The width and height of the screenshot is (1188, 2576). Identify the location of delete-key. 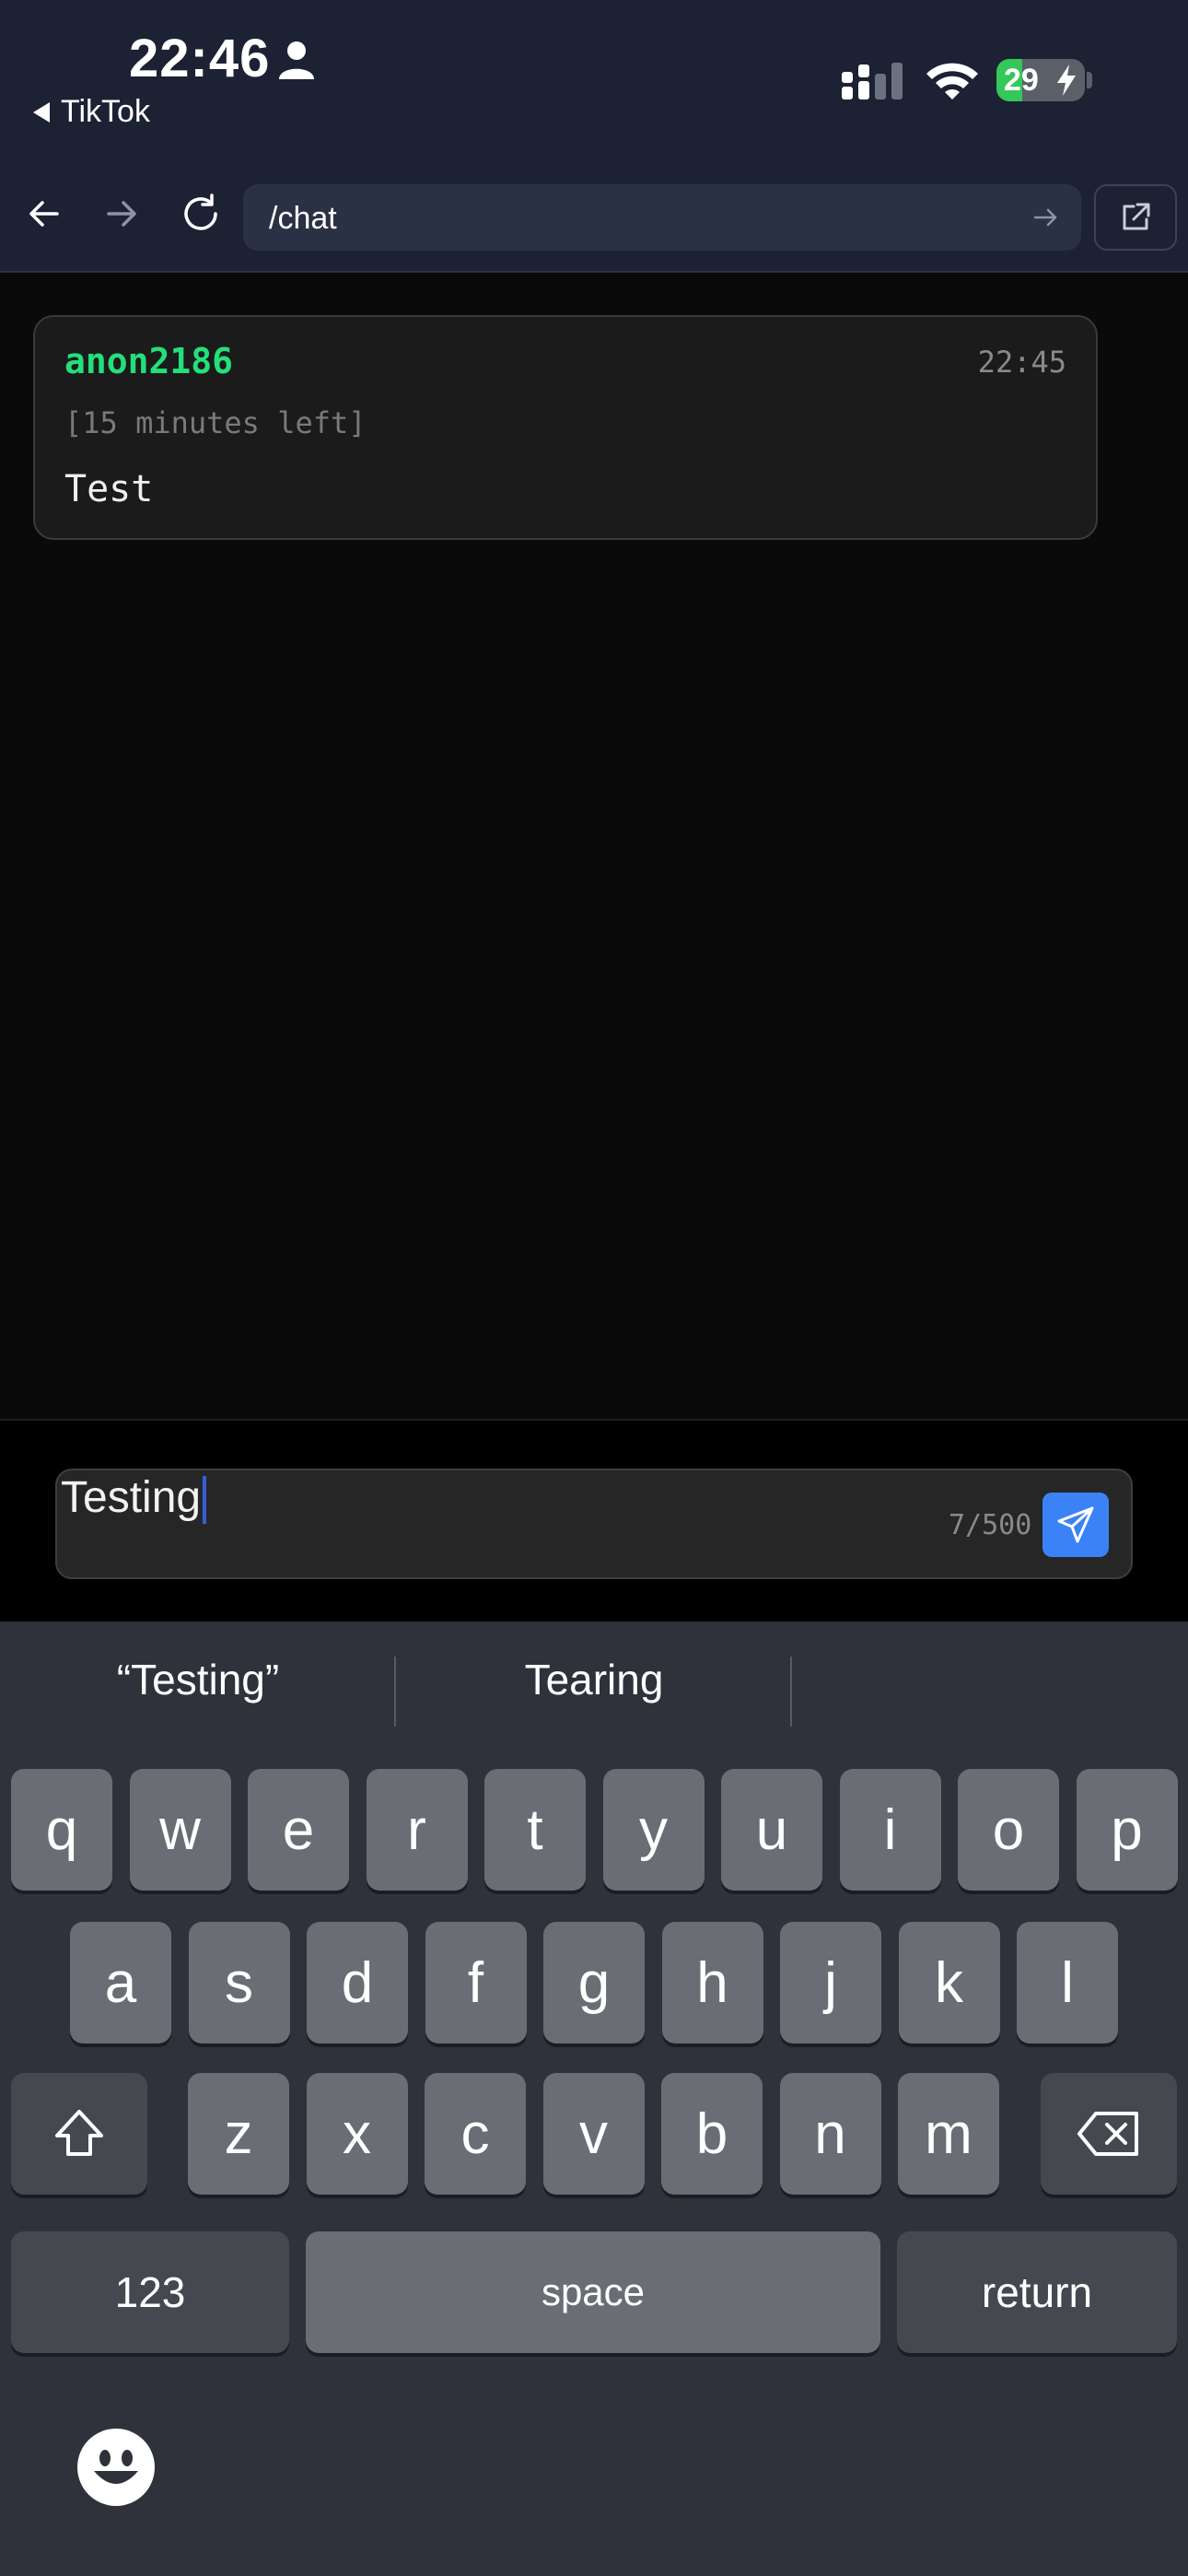
(1109, 2134).